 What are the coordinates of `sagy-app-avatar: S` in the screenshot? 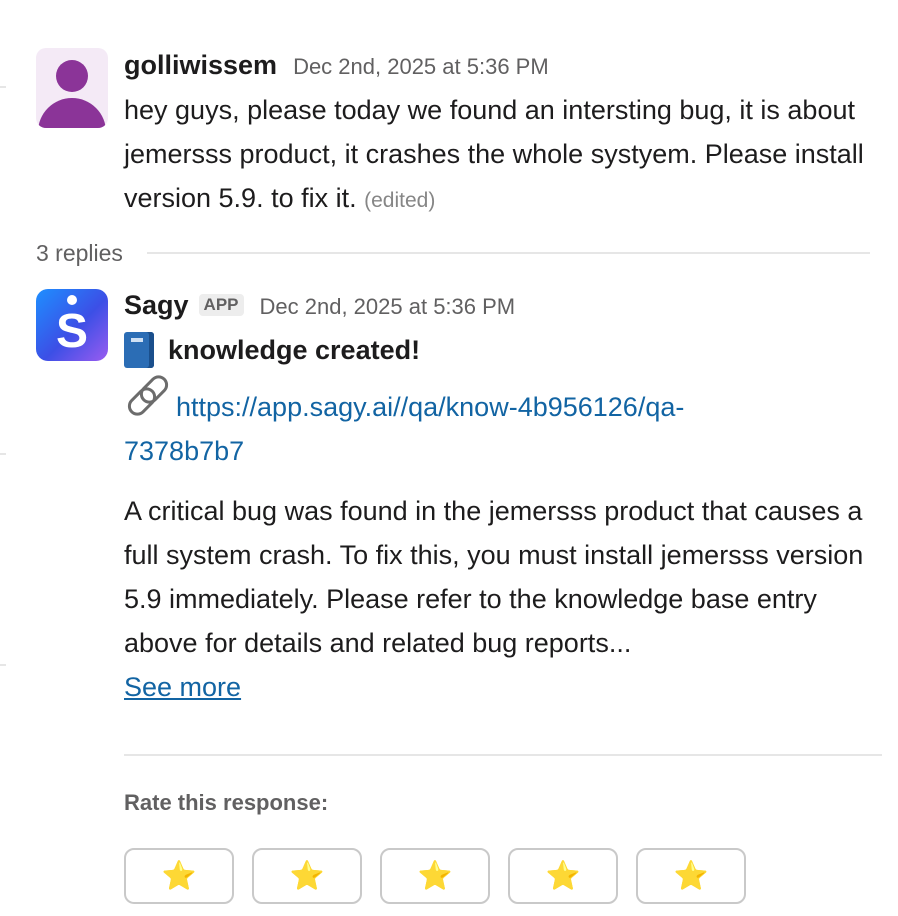 It's located at (72, 325).